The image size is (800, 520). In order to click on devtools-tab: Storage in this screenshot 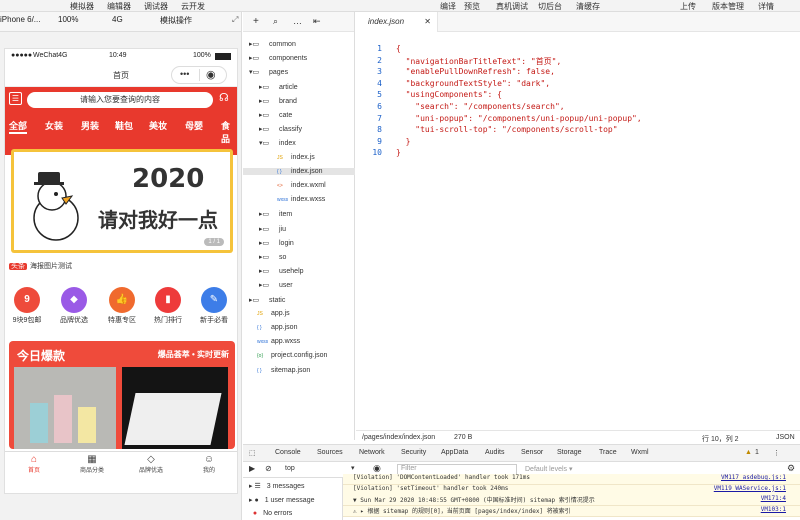, I will do `click(569, 452)`.